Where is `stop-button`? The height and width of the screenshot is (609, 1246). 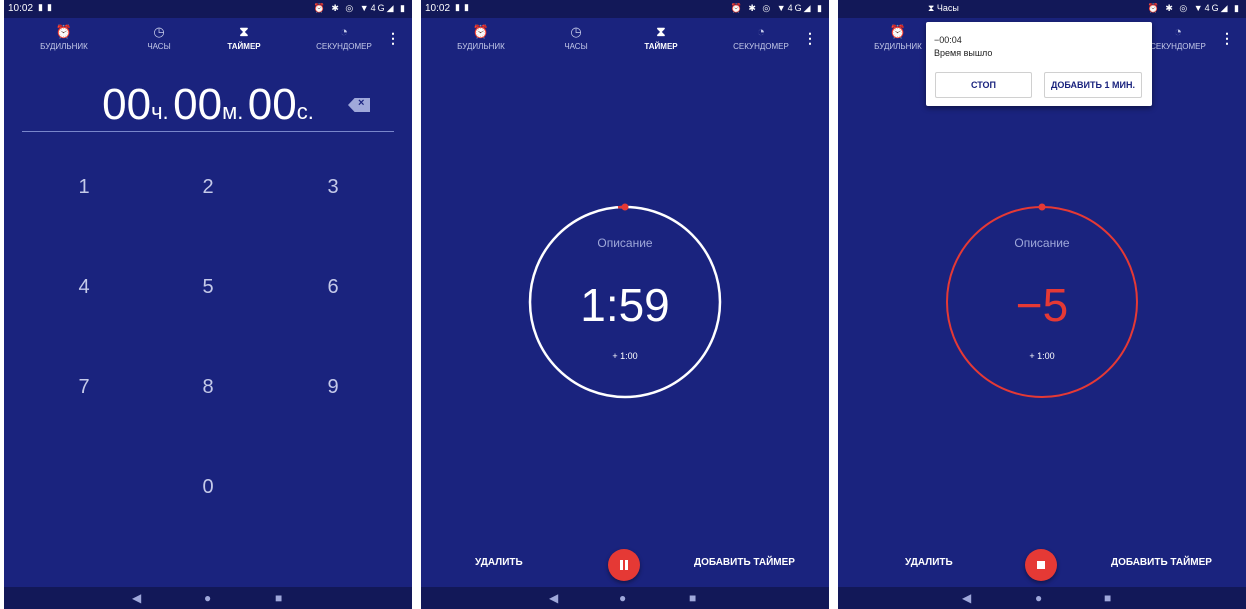
stop-button is located at coordinates (1041, 565).